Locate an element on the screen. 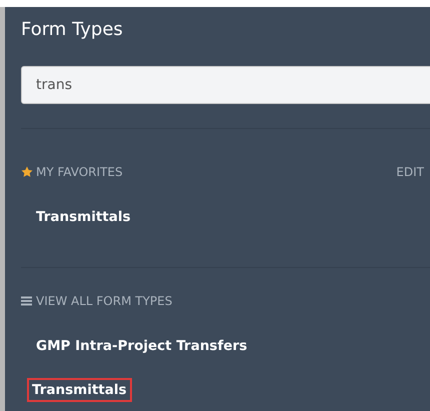 This screenshot has width=430, height=411. search-field: trans is located at coordinates (225, 85).